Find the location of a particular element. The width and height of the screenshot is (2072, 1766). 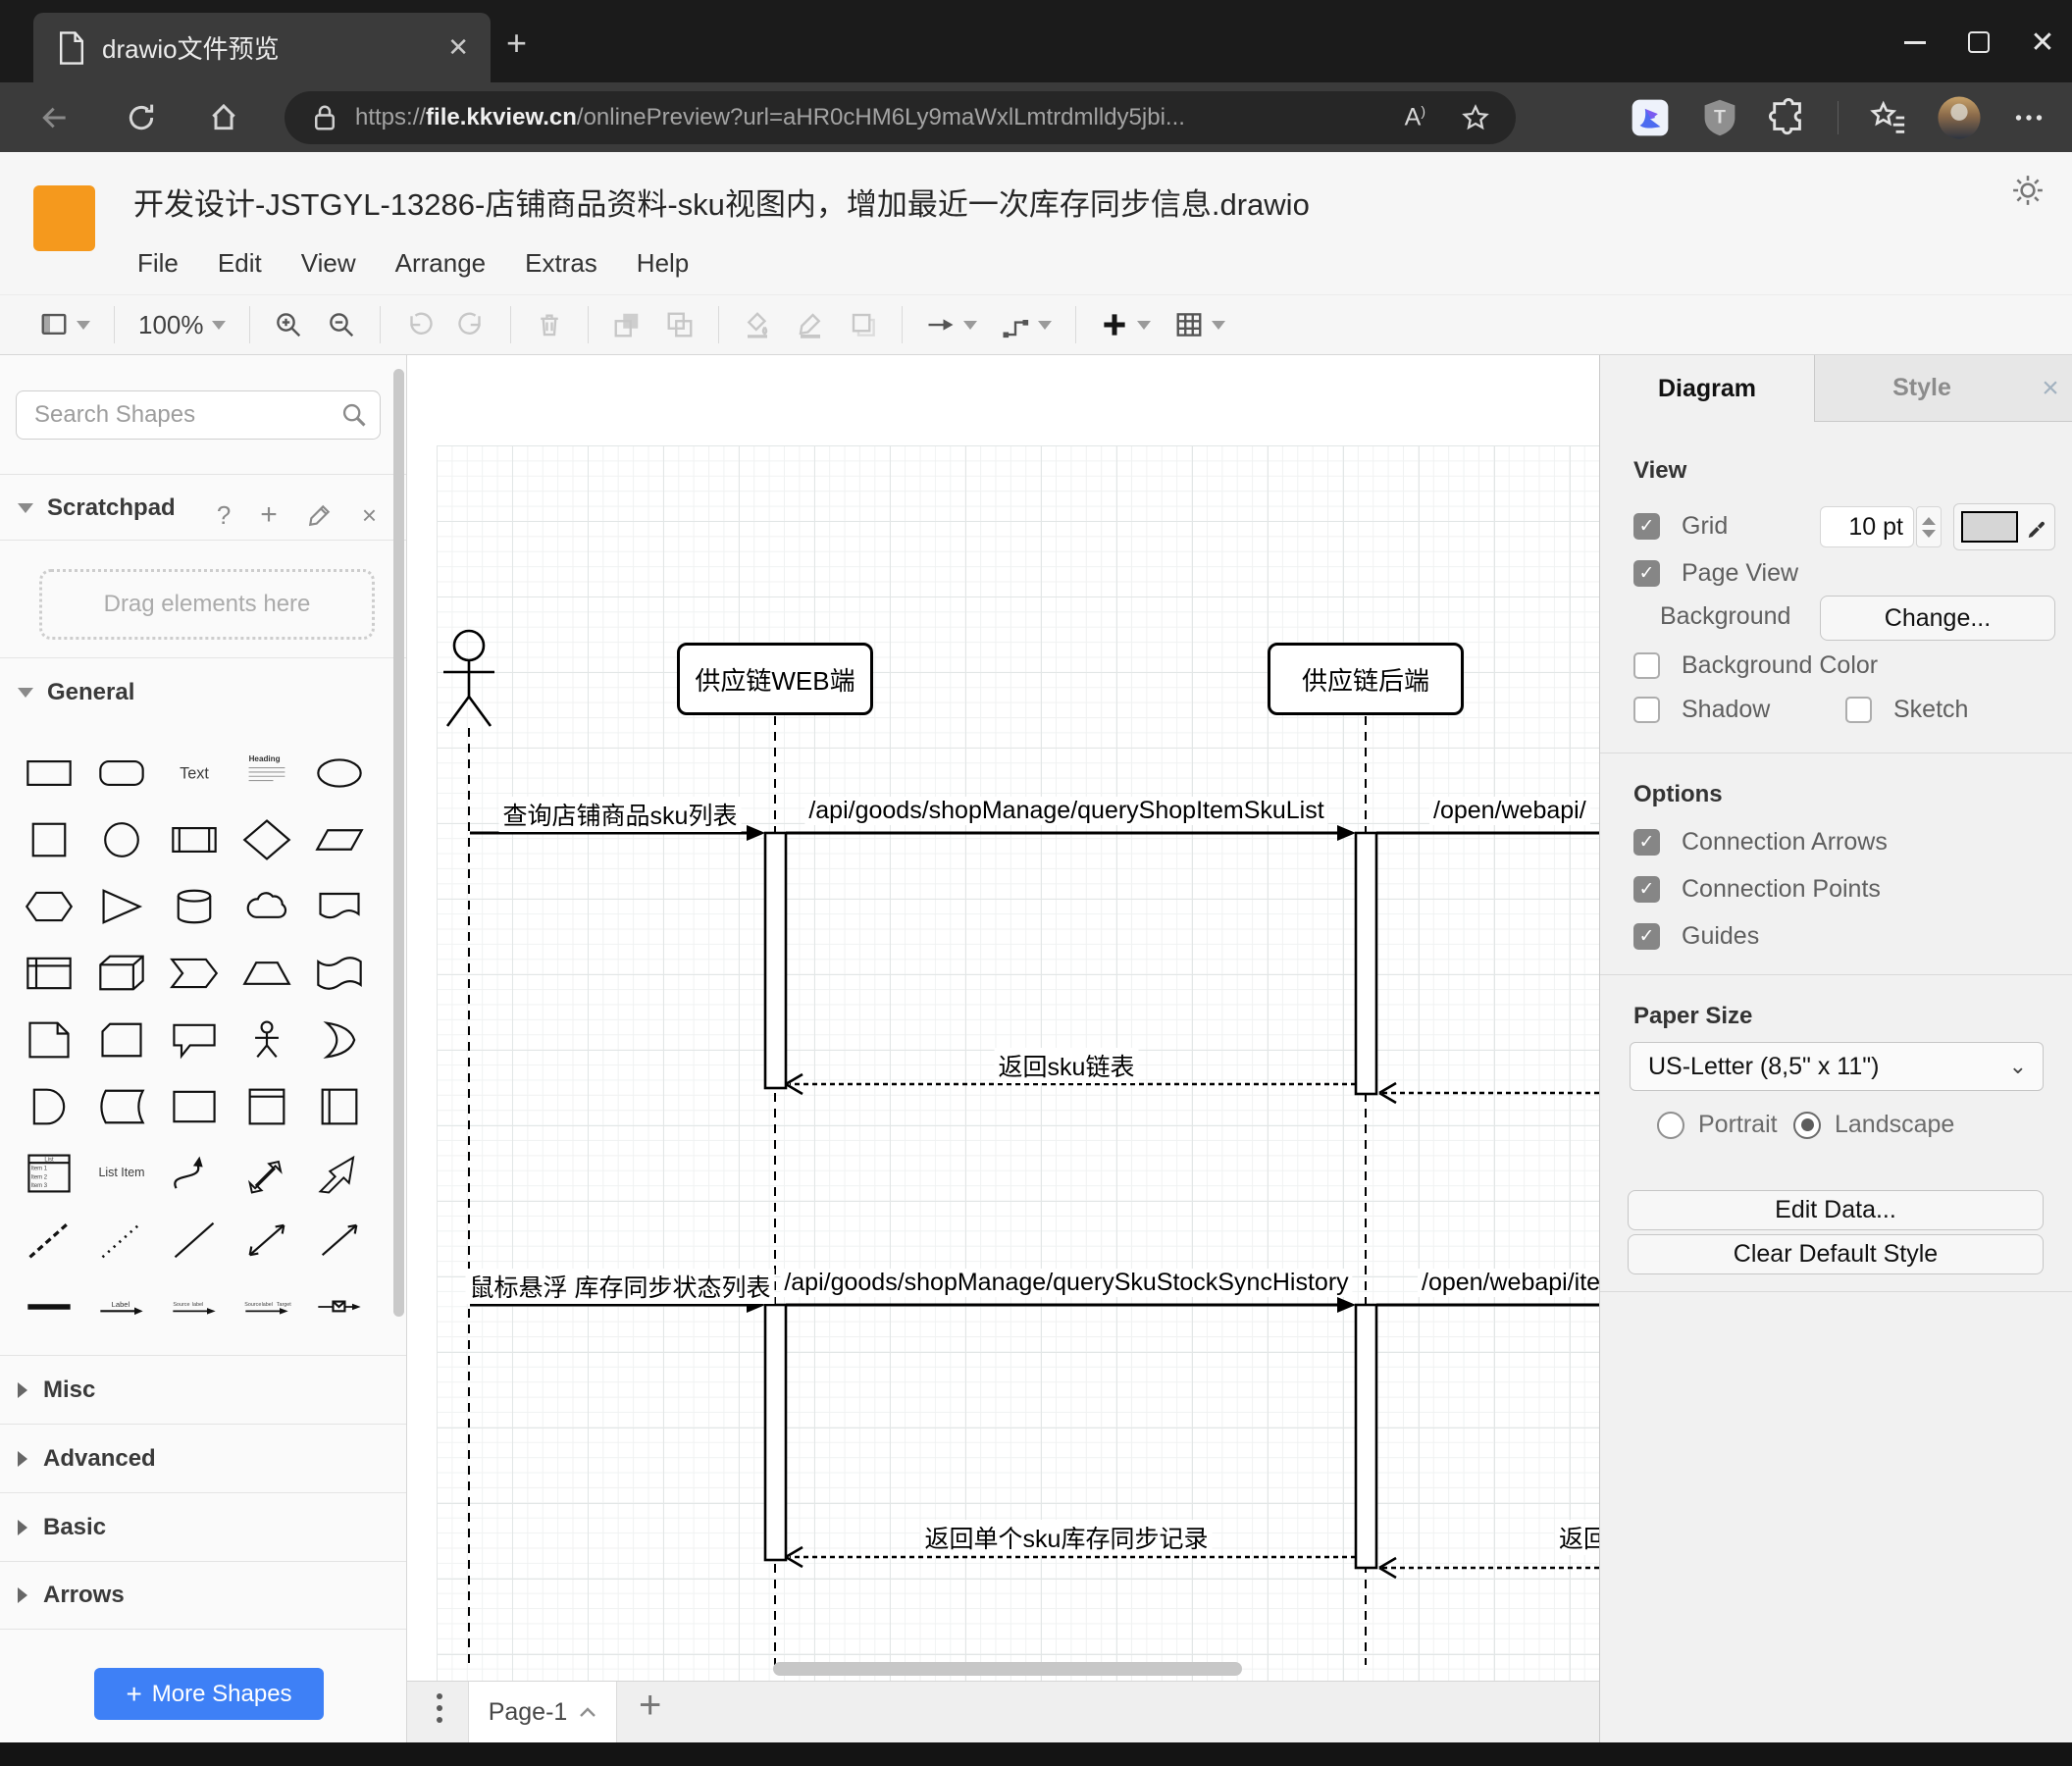

theme-sun-icon is located at coordinates (2028, 191).